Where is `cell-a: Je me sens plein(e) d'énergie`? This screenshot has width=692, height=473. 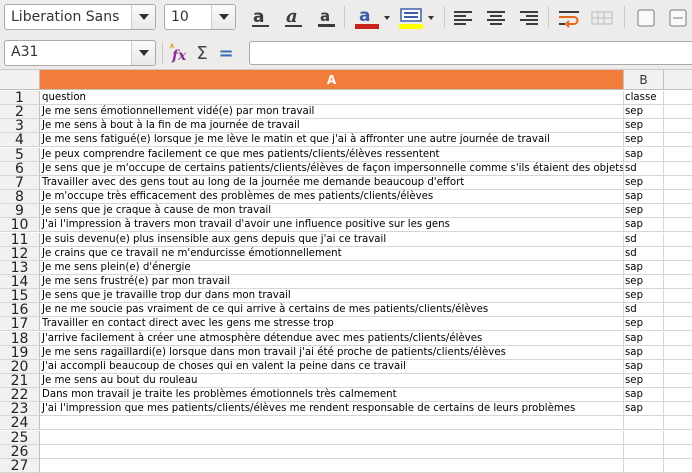 cell-a: Je me sens plein(e) d'énergie is located at coordinates (332, 267).